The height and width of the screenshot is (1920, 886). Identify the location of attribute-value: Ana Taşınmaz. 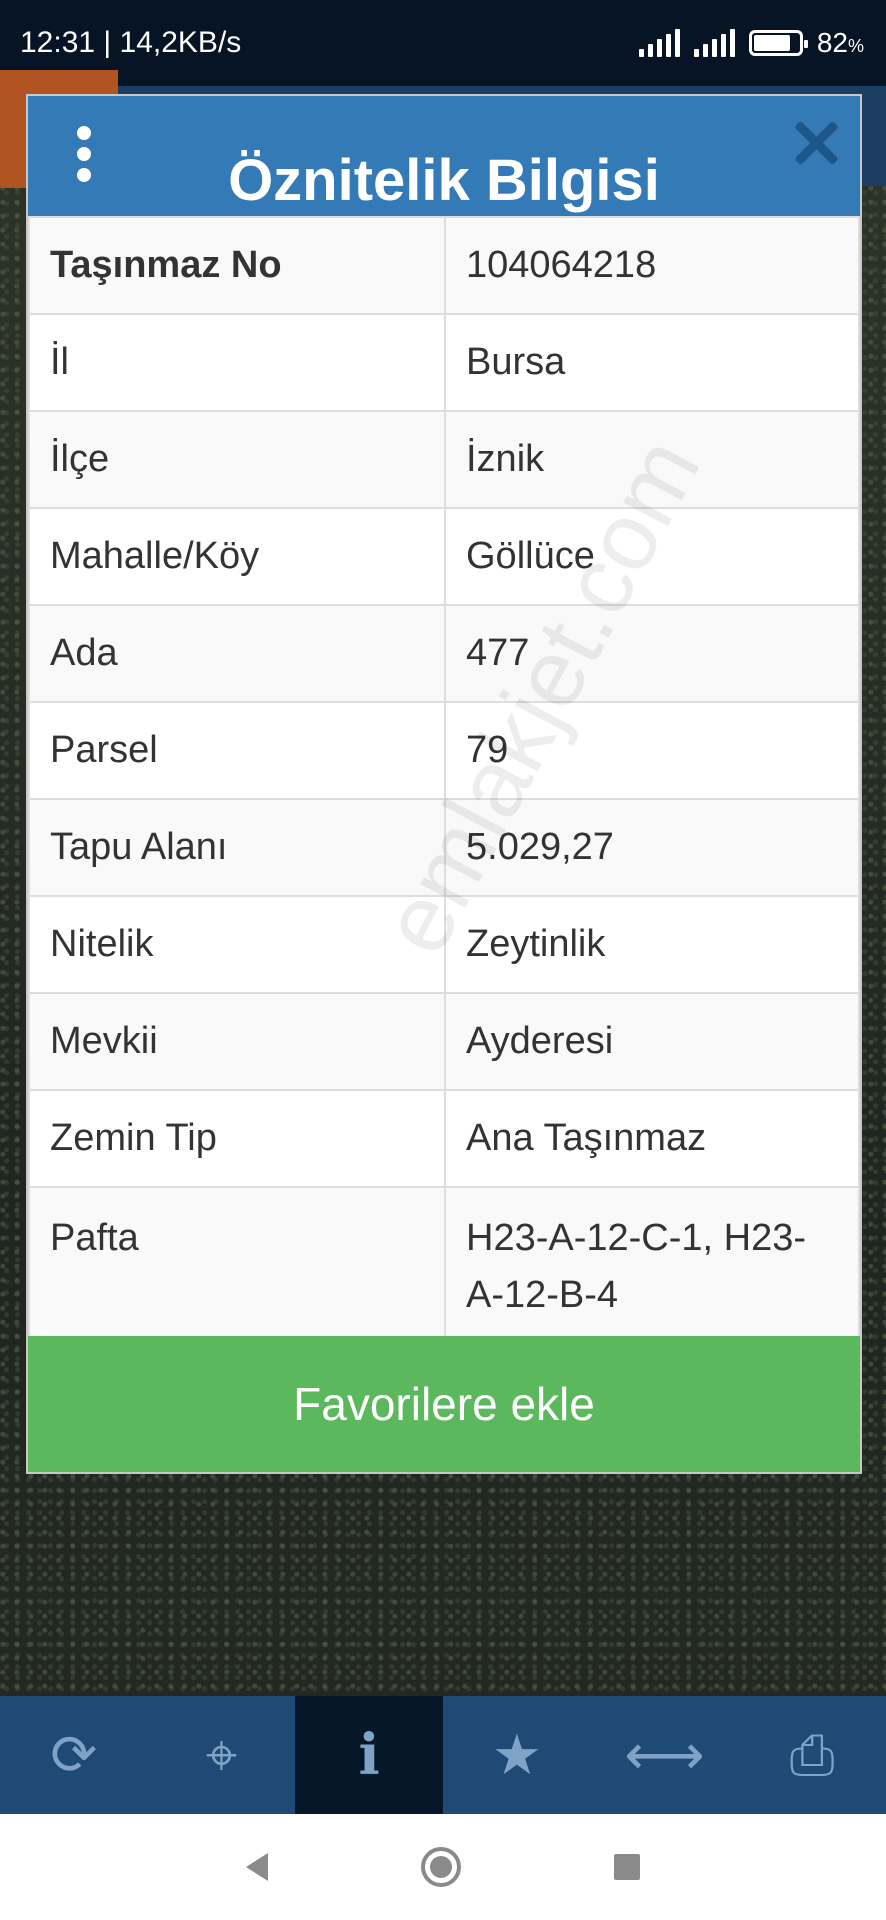
(652, 1138).